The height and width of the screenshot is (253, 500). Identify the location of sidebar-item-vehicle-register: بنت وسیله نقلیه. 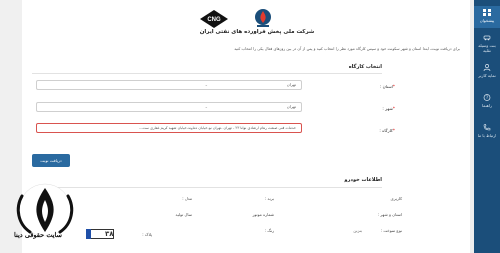
(487, 46).